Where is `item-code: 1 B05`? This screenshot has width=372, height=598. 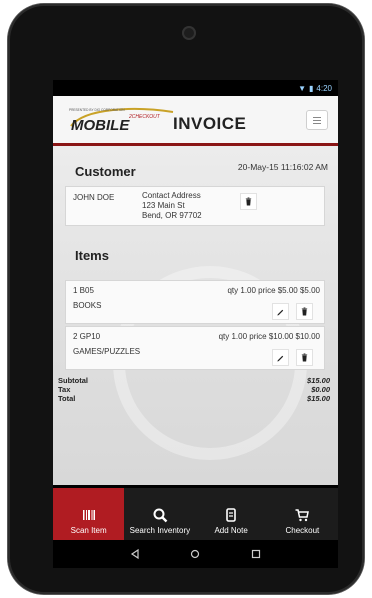 item-code: 1 B05 is located at coordinates (83, 290).